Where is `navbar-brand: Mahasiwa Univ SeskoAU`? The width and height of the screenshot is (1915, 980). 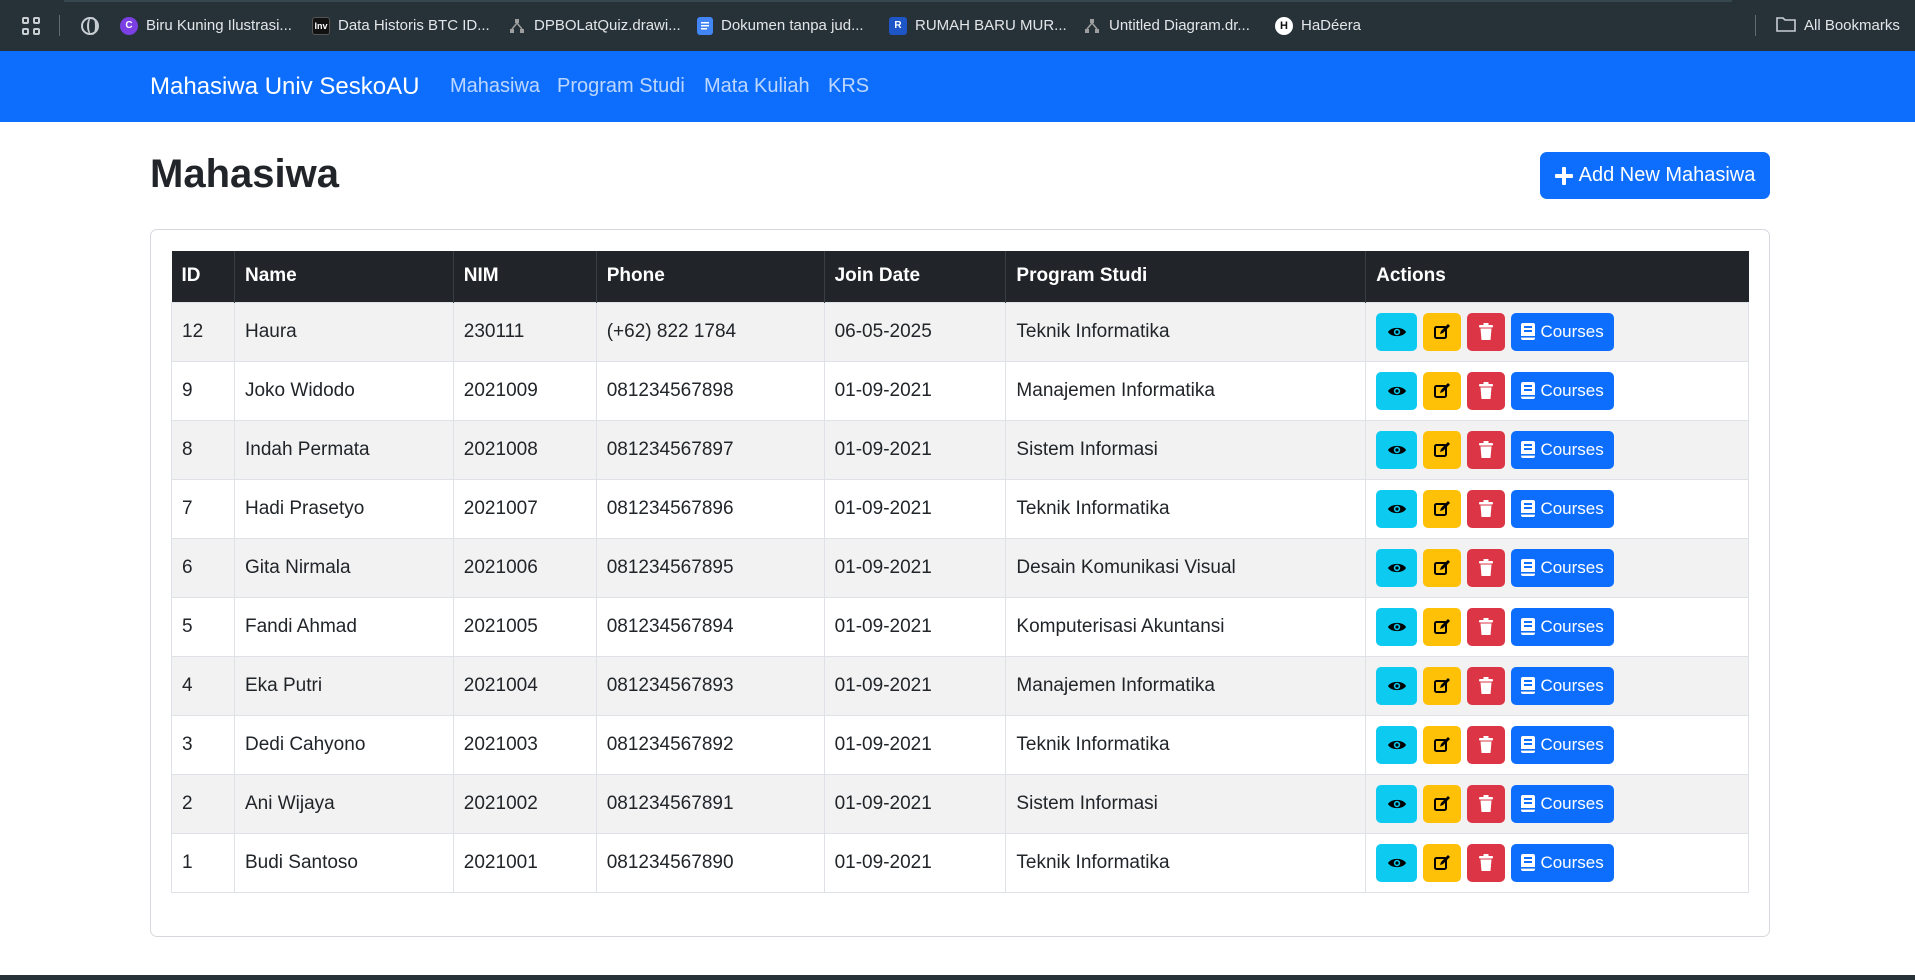 navbar-brand: Mahasiwa Univ SeskoAU is located at coordinates (284, 86).